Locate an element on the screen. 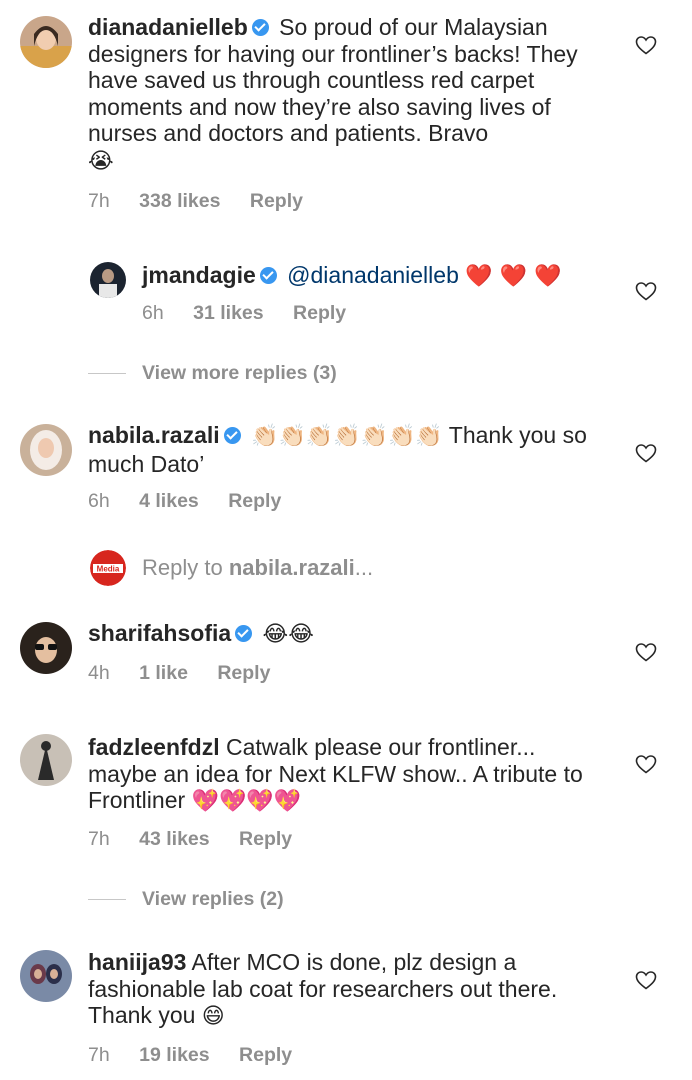  username: jmandagie is located at coordinates (199, 275).